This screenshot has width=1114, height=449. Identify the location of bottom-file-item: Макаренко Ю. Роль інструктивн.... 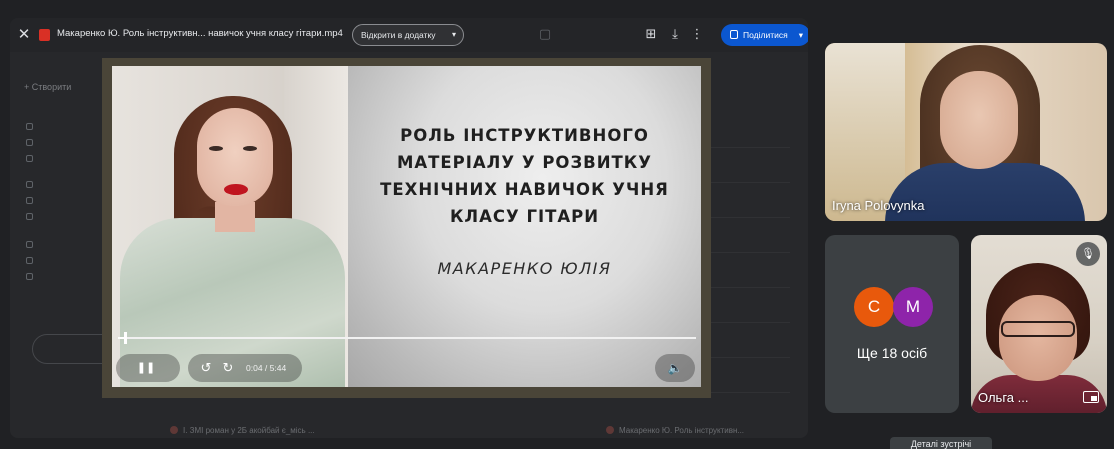
(675, 430).